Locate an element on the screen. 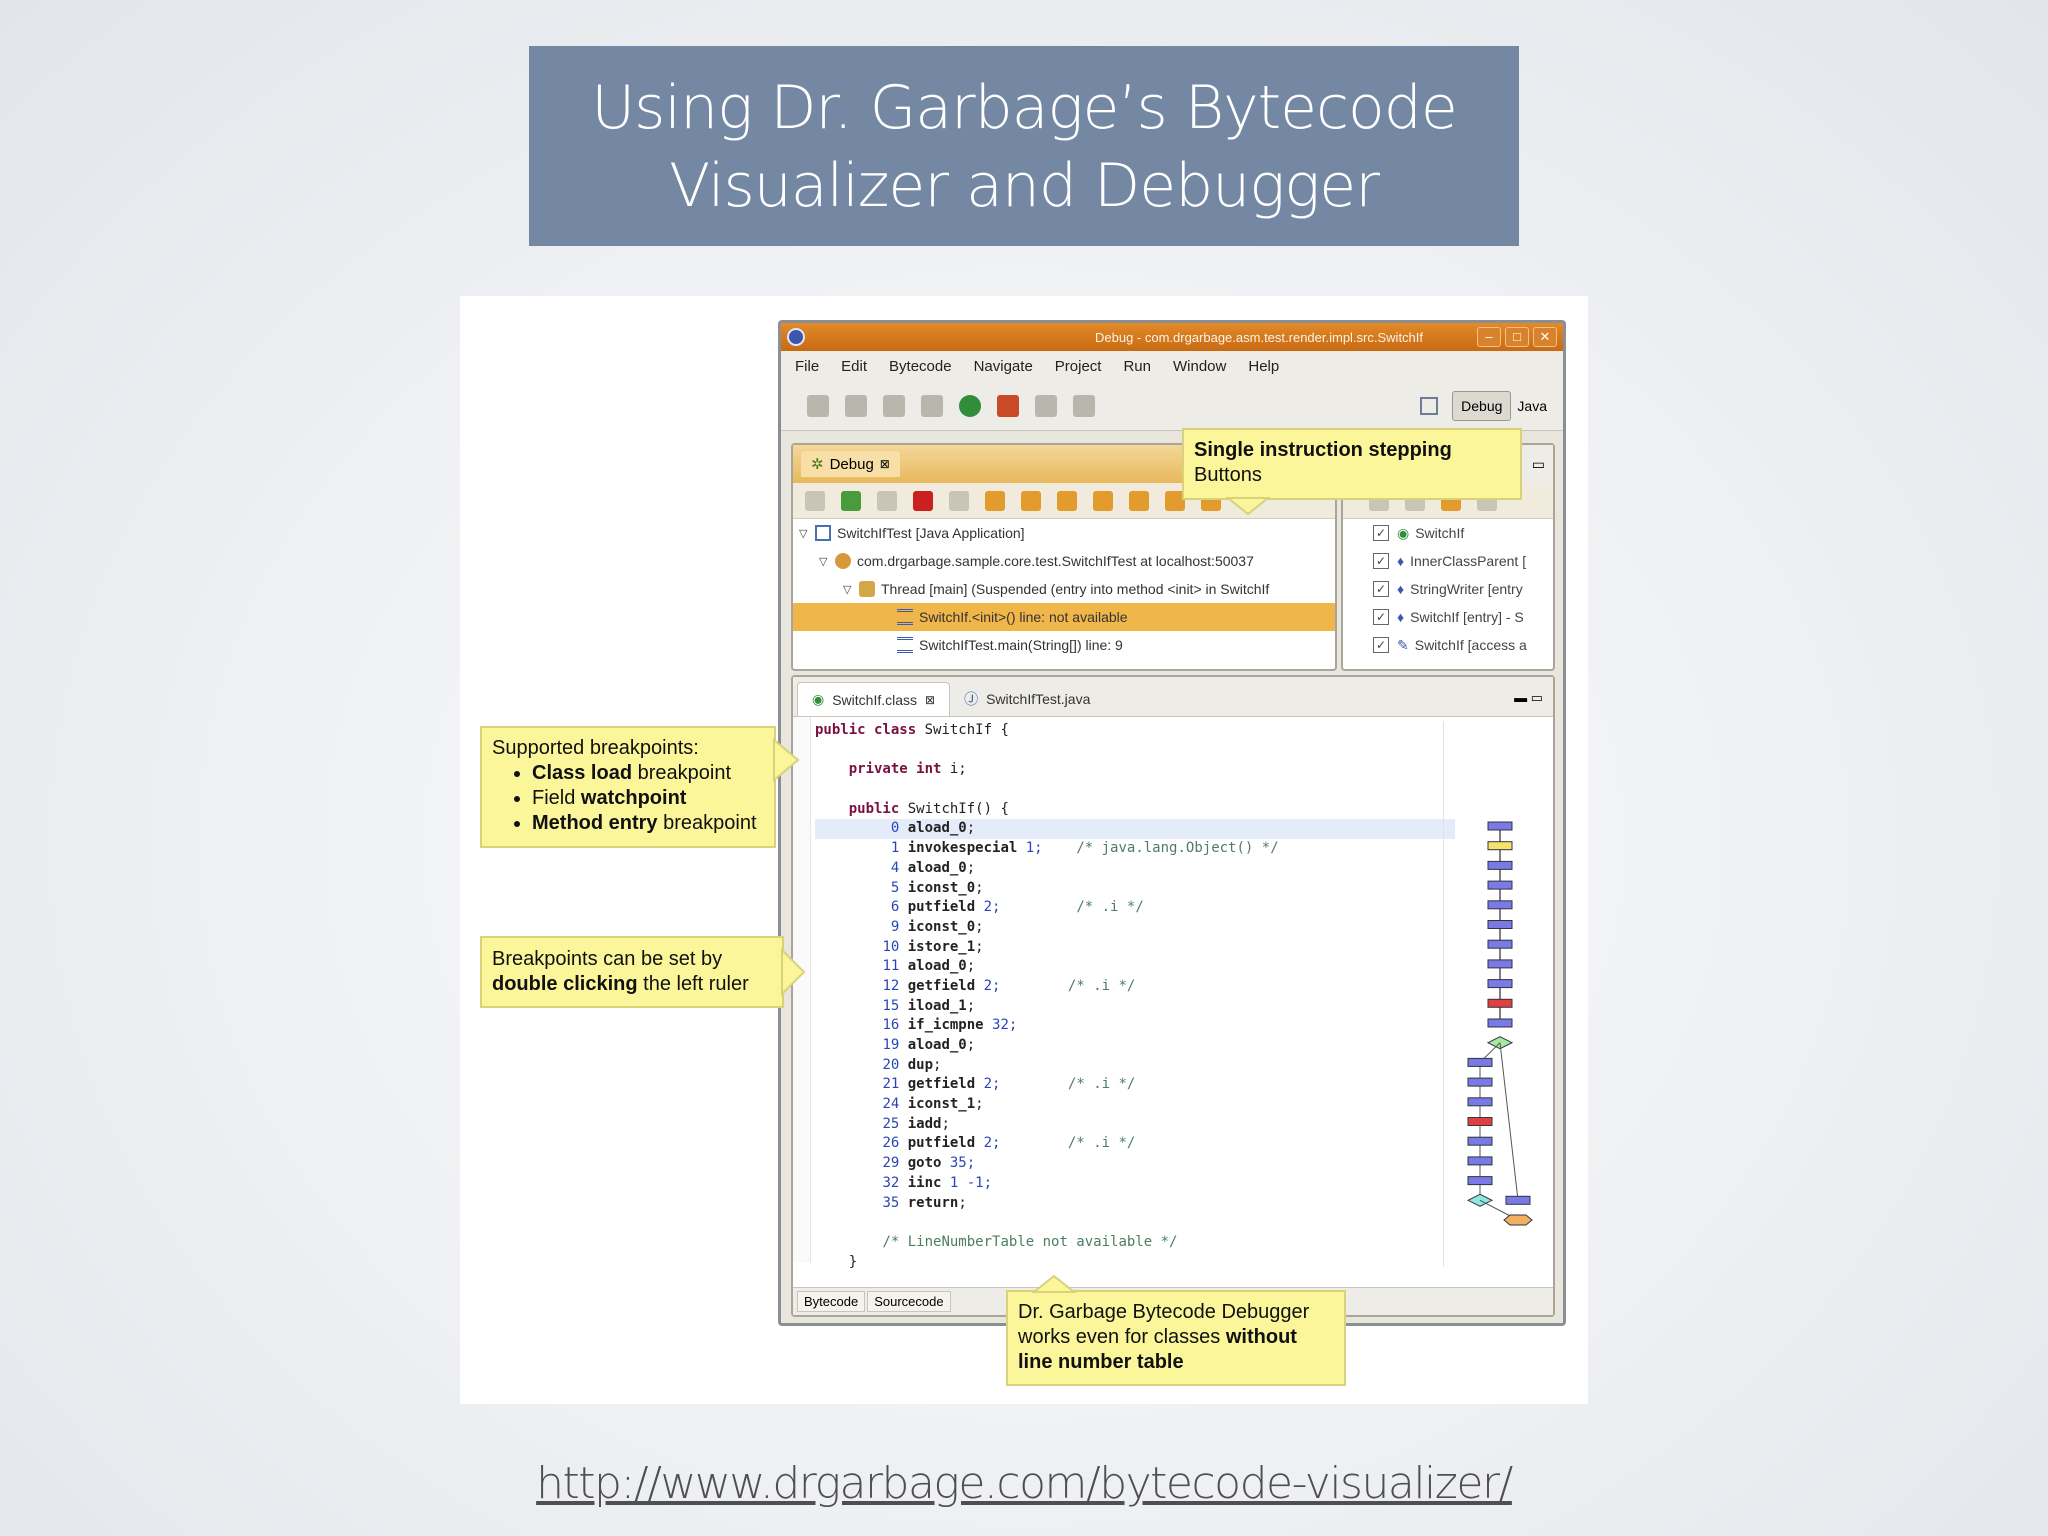 This screenshot has height=1536, width=2048. menu-bytecode: Bytecode is located at coordinates (920, 366).